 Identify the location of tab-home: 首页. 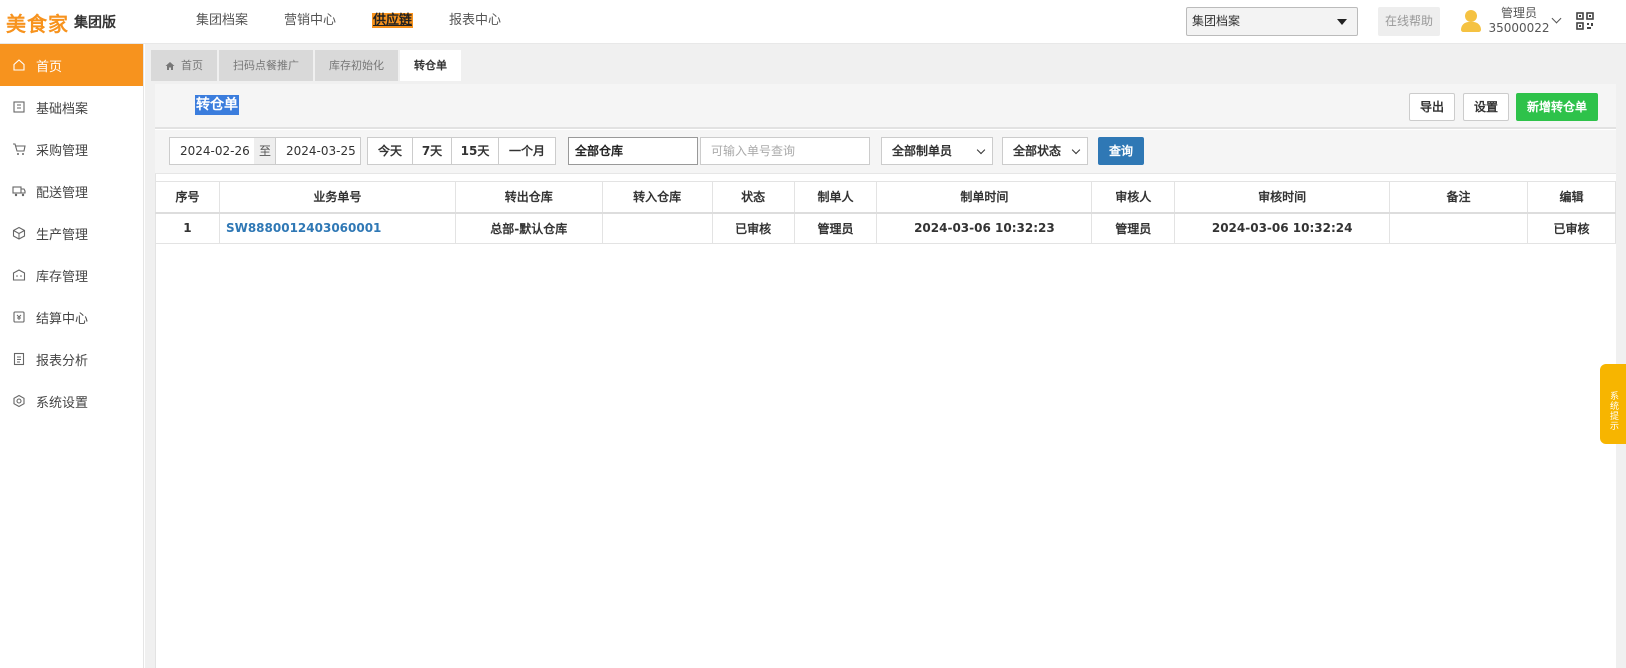
(184, 65).